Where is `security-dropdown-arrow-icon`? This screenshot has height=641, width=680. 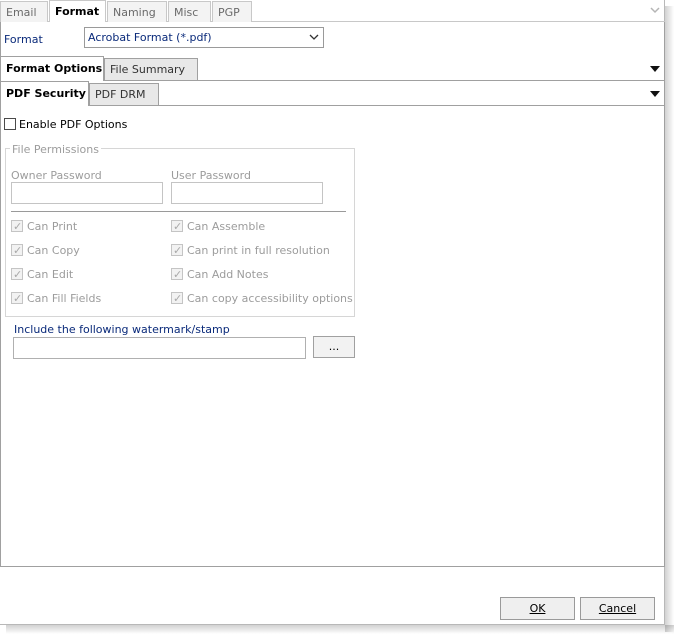
security-dropdown-arrow-icon is located at coordinates (655, 94).